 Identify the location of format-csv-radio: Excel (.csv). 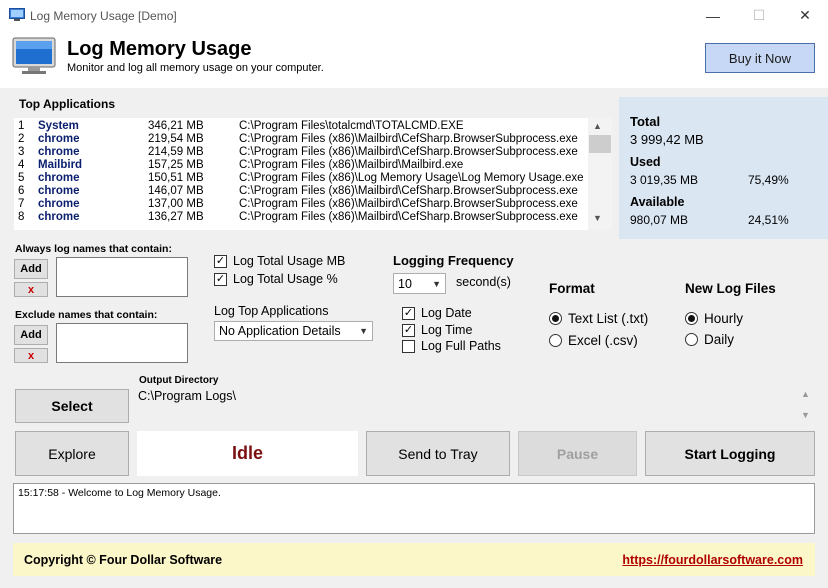
(593, 340).